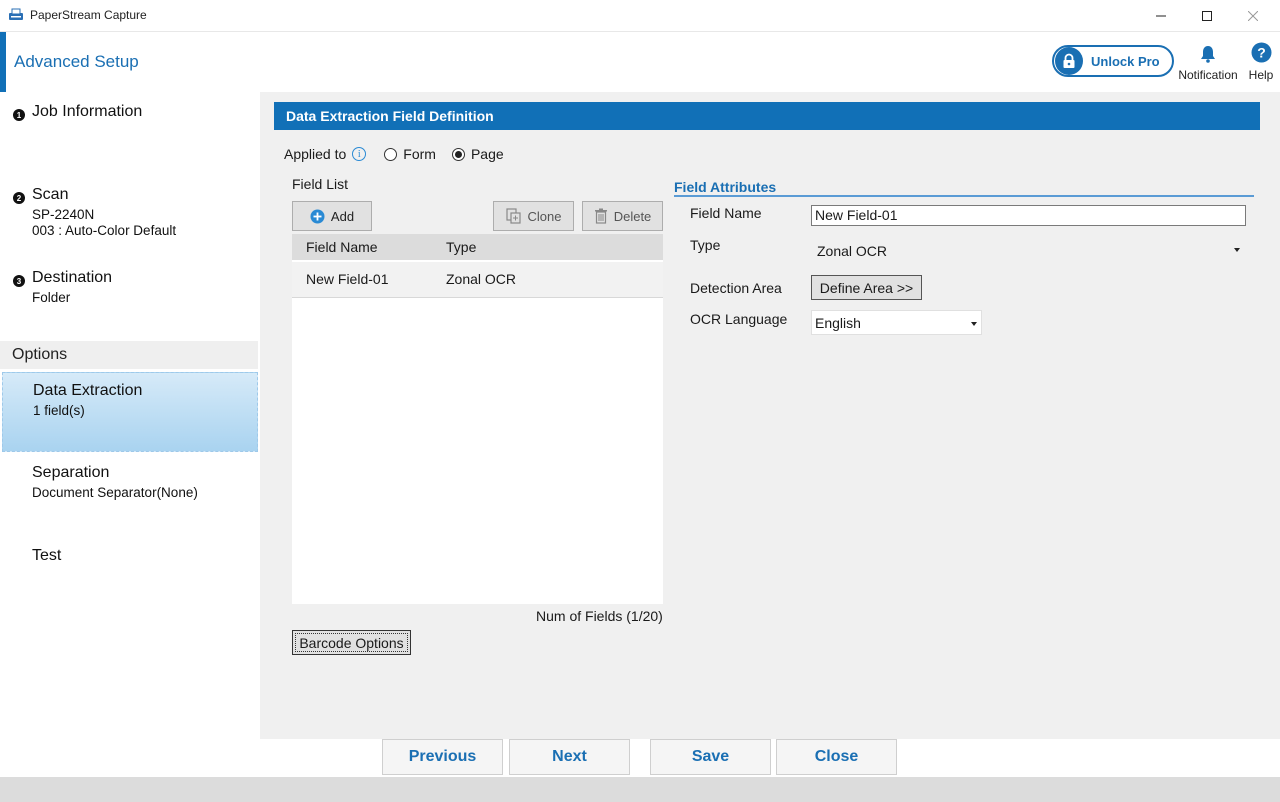  Describe the element at coordinates (87, 111) in the screenshot. I see `step-title: Job Information` at that location.